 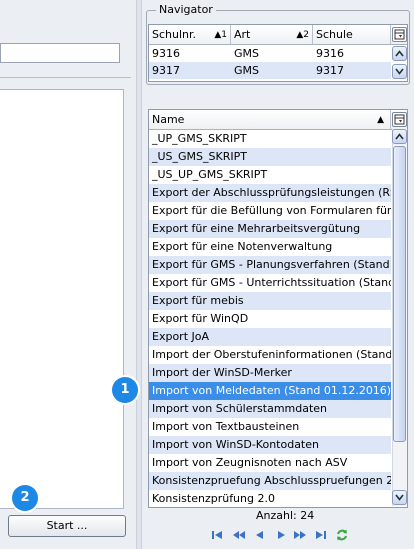 What do you see at coordinates (270, 373) in the screenshot?
I see `list-item: Import der WinSD-Merker` at bounding box center [270, 373].